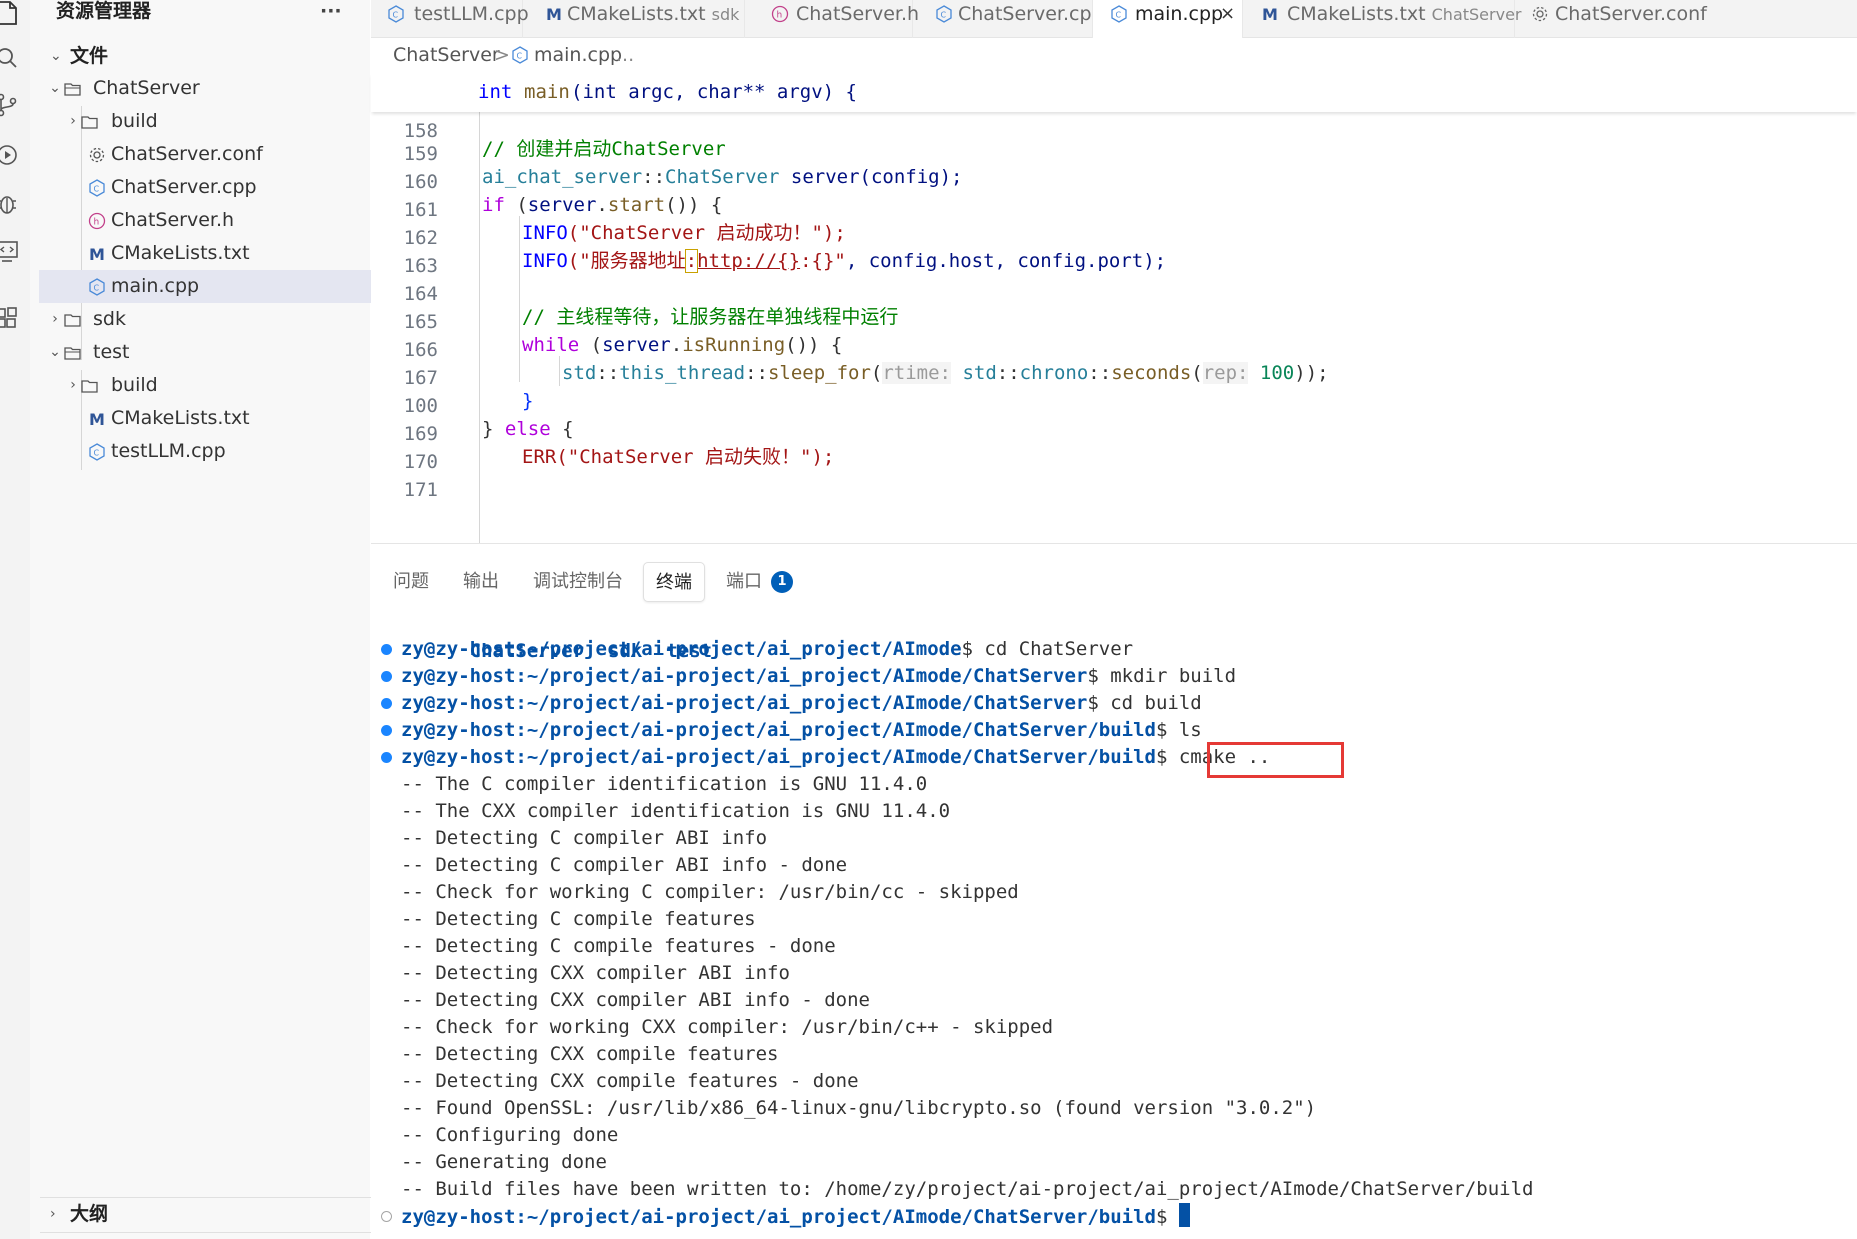  Describe the element at coordinates (825, 177) in the screenshot. I see `code-var: server` at that location.